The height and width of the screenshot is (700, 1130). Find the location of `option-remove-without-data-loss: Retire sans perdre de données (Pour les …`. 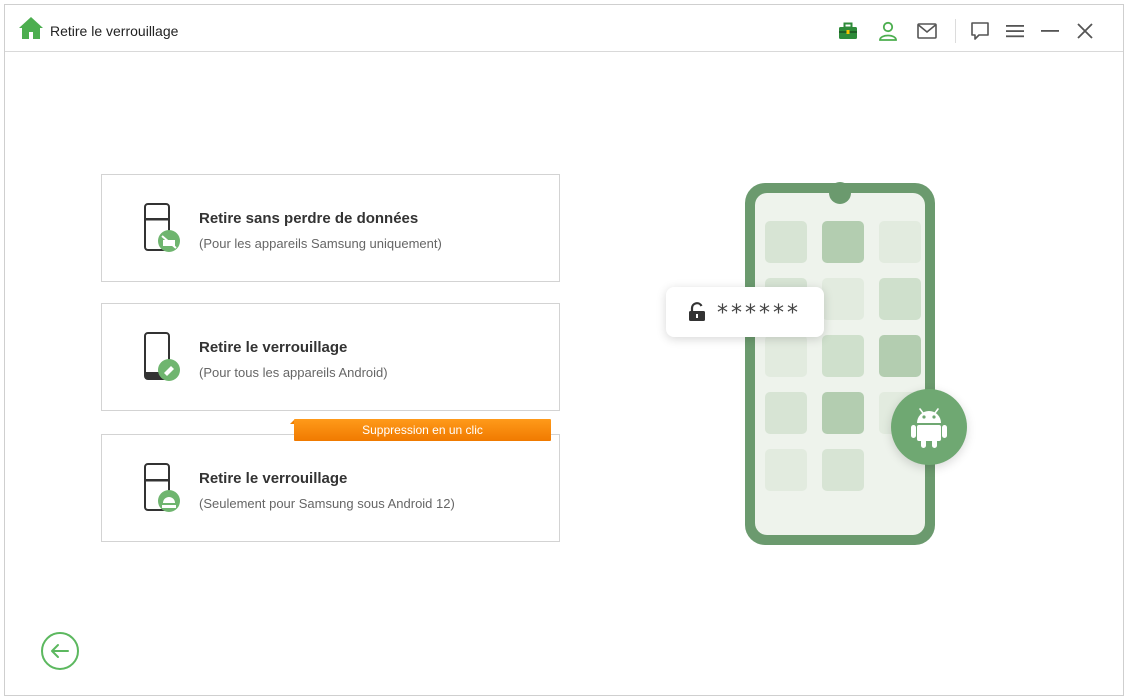

option-remove-without-data-loss: Retire sans perdre de données (Pour les … is located at coordinates (330, 228).